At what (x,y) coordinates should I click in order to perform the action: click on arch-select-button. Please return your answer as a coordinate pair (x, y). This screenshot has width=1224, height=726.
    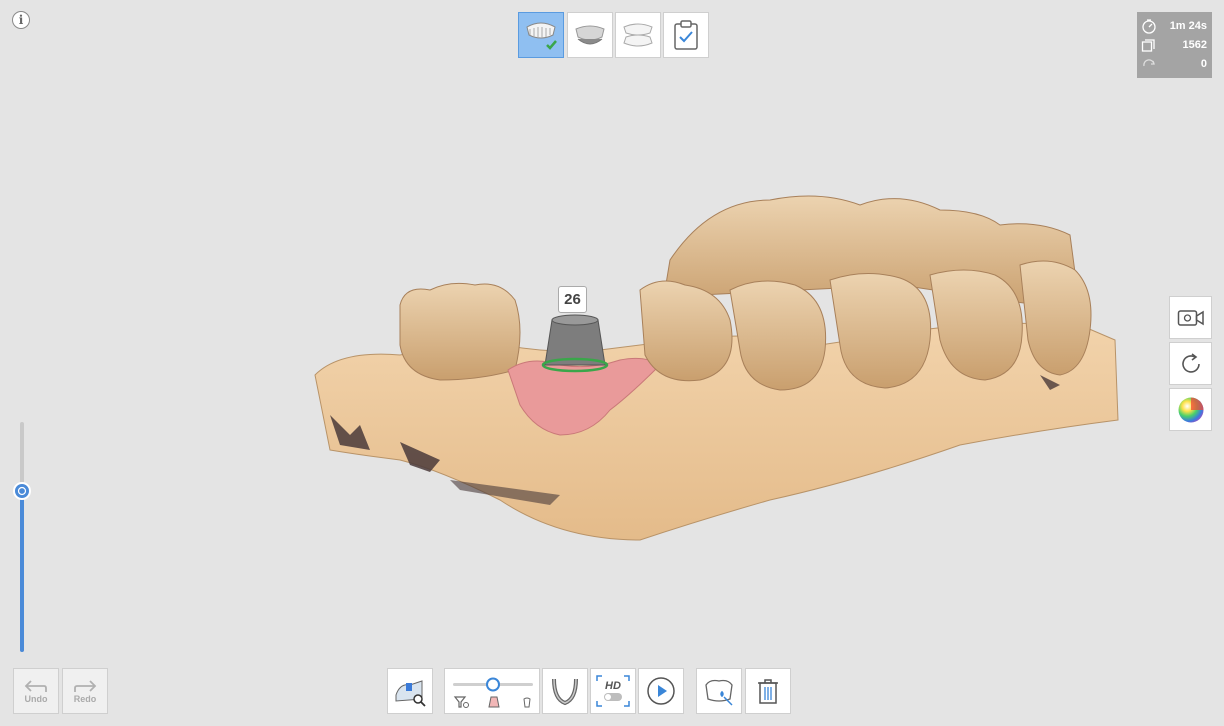
    Looking at the image, I should click on (565, 691).